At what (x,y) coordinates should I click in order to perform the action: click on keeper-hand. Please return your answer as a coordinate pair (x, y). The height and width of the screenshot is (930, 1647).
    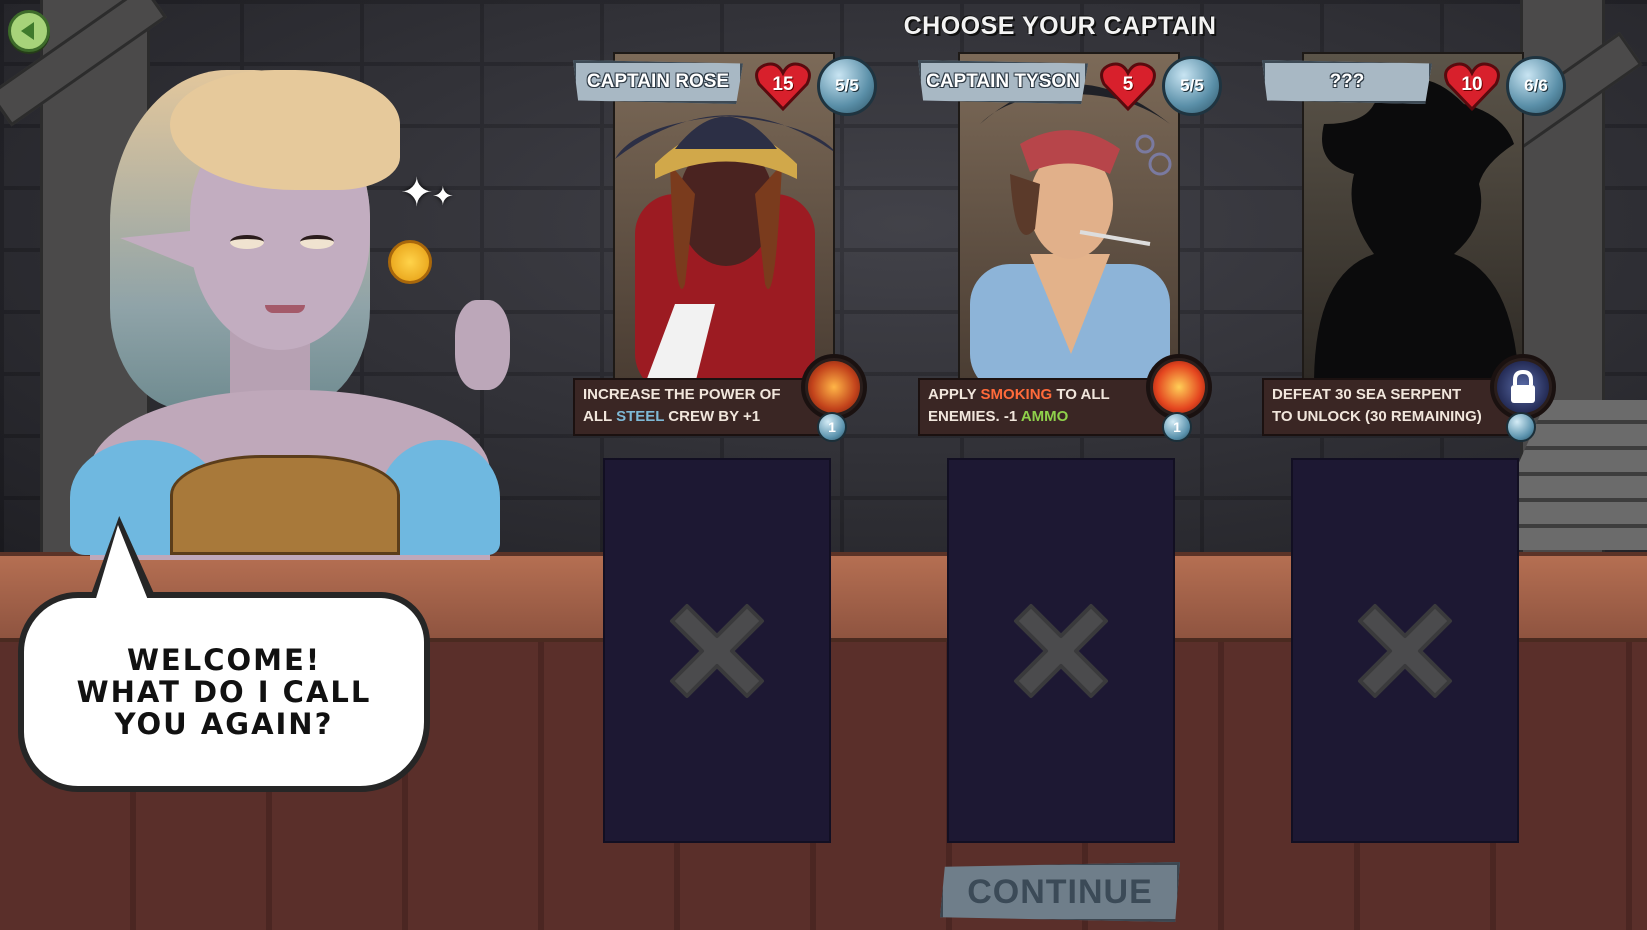
    Looking at the image, I should click on (482, 345).